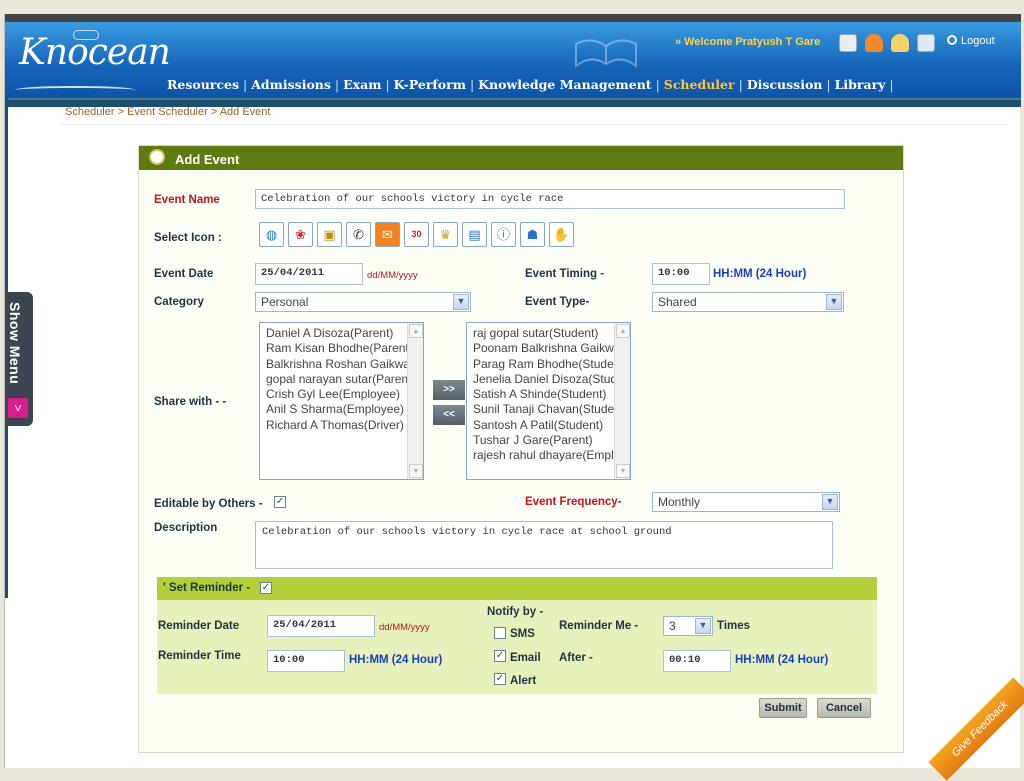 The height and width of the screenshot is (781, 1024). Describe the element at coordinates (548, 409) in the screenshot. I see `list-item: Sunil Tanaji Chavan(Student)` at that location.